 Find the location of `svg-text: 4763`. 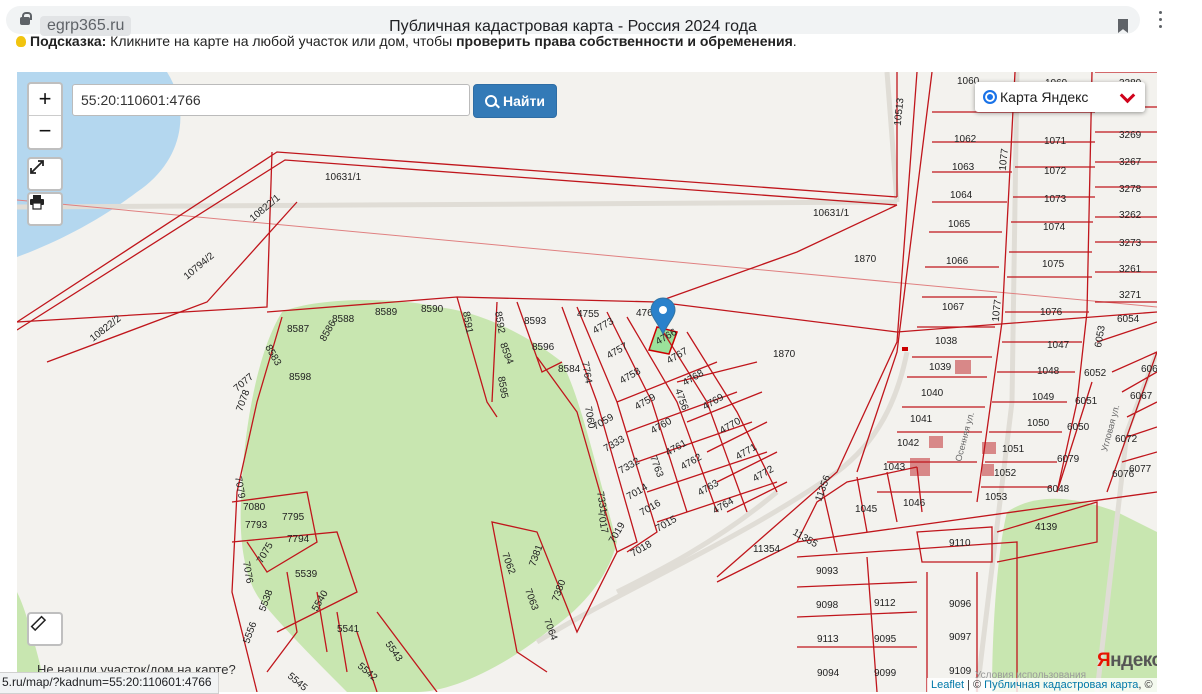

svg-text: 4763 is located at coordinates (708, 488).